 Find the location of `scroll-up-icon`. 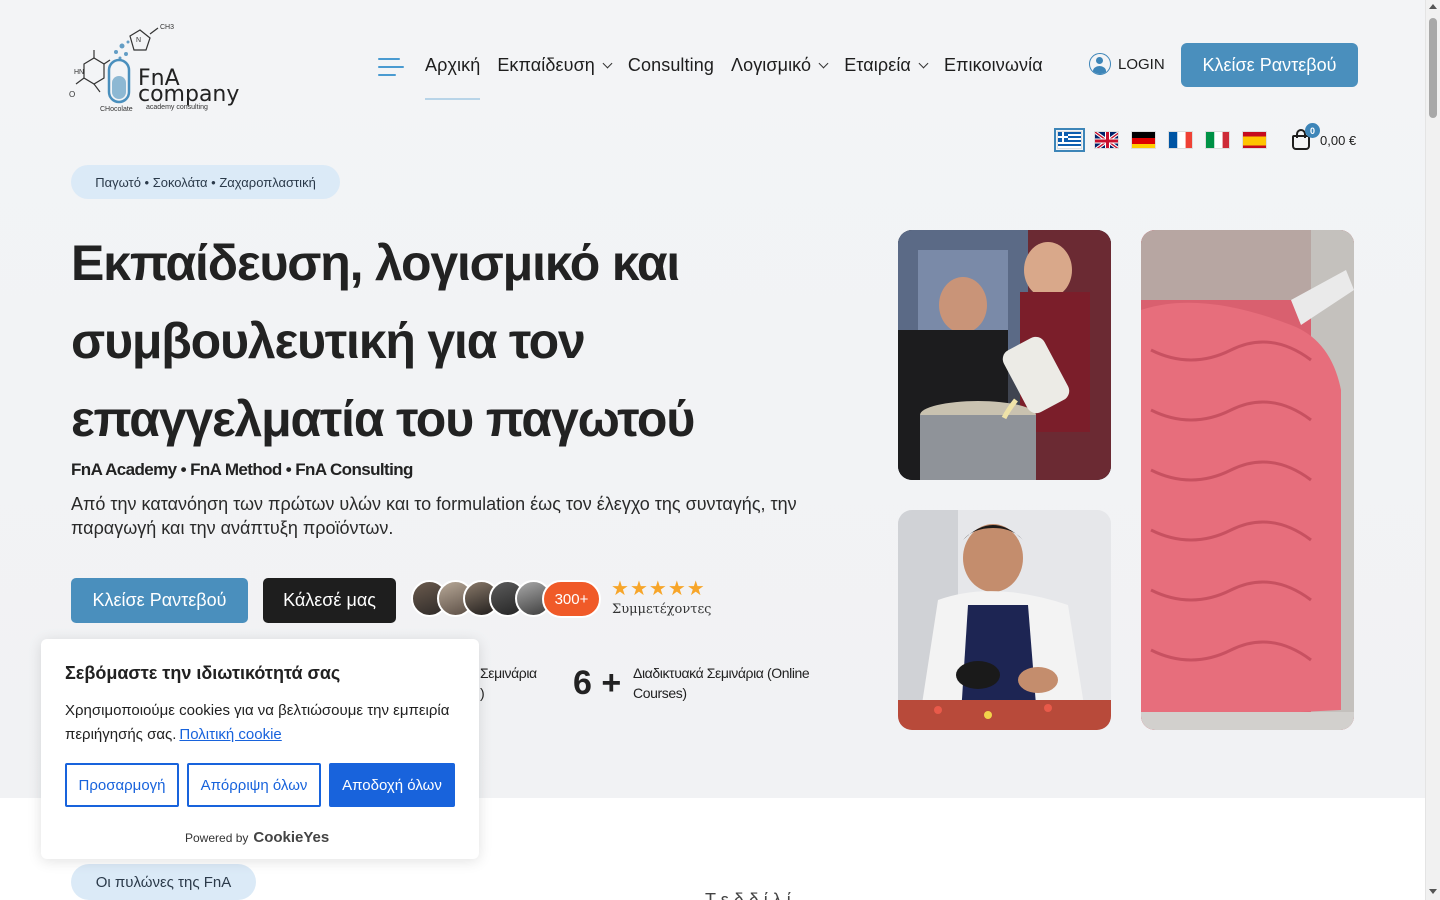

scroll-up-icon is located at coordinates (1433, 6).